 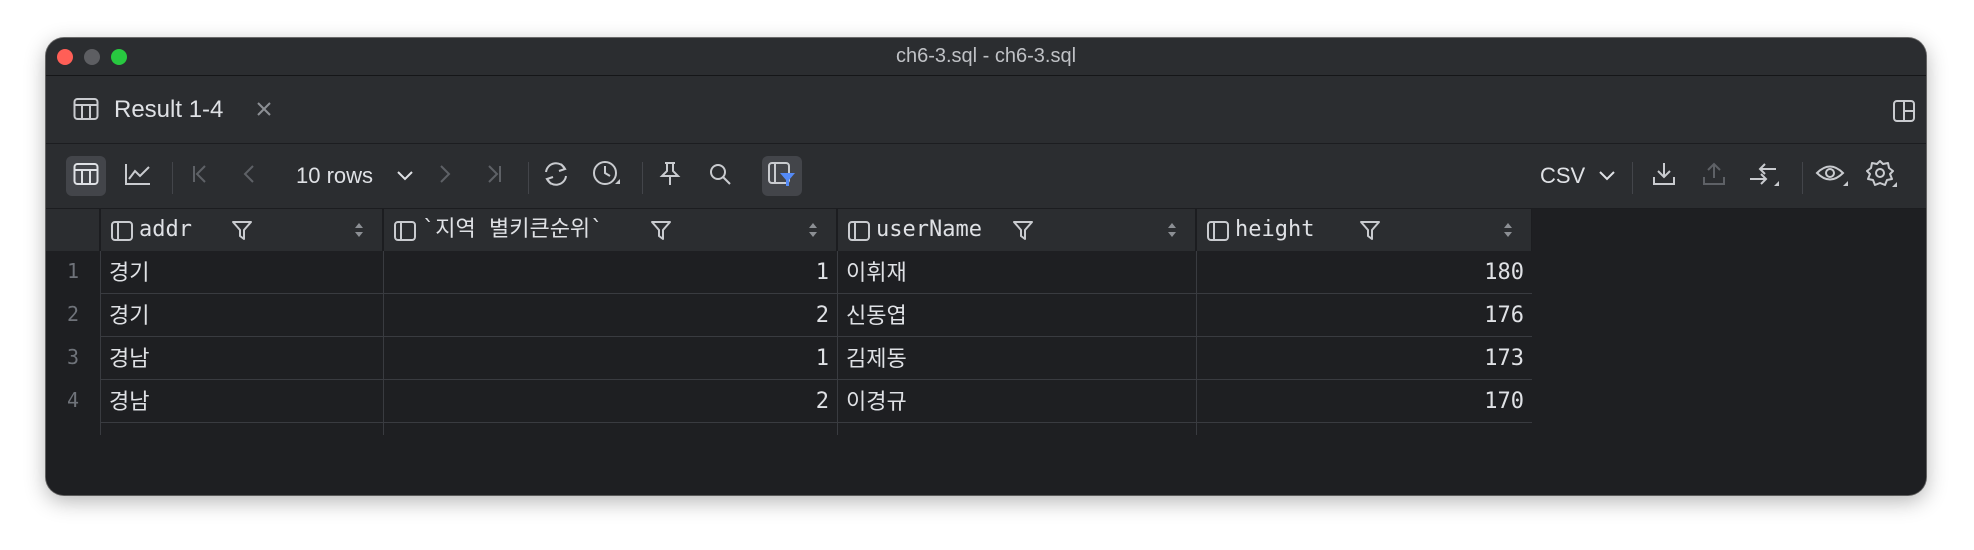 I want to click on upload-button, so click(x=1714, y=176).